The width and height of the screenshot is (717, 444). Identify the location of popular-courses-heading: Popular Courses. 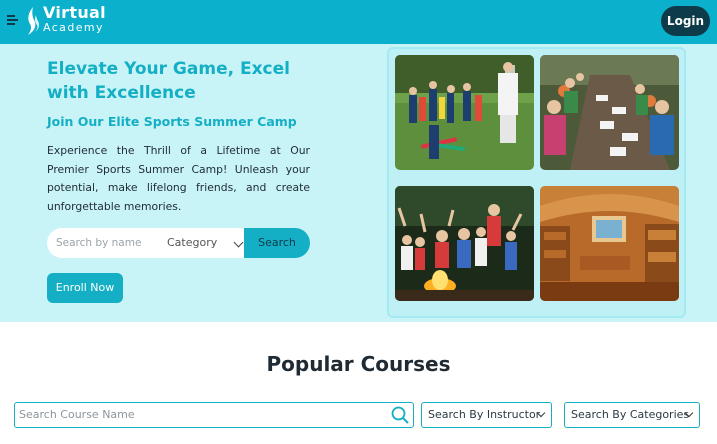
(358, 364).